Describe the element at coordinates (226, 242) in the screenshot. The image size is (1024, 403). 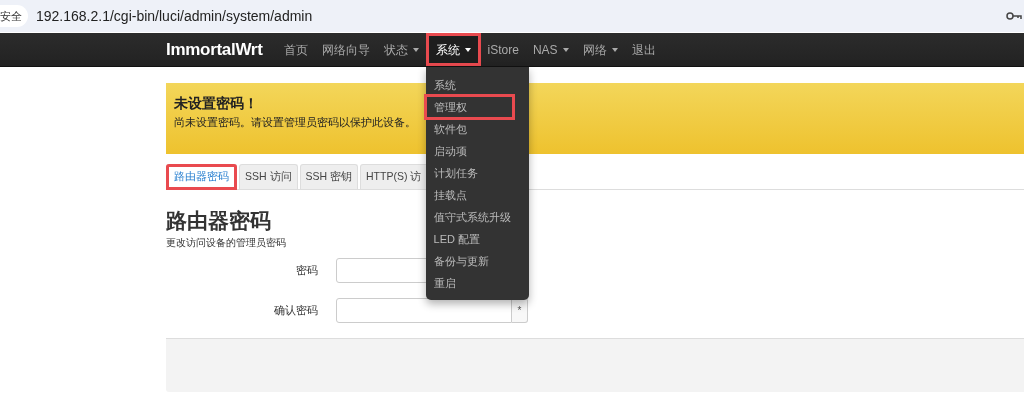
I see `section-description: 更改访问设备的管理员密码` at that location.